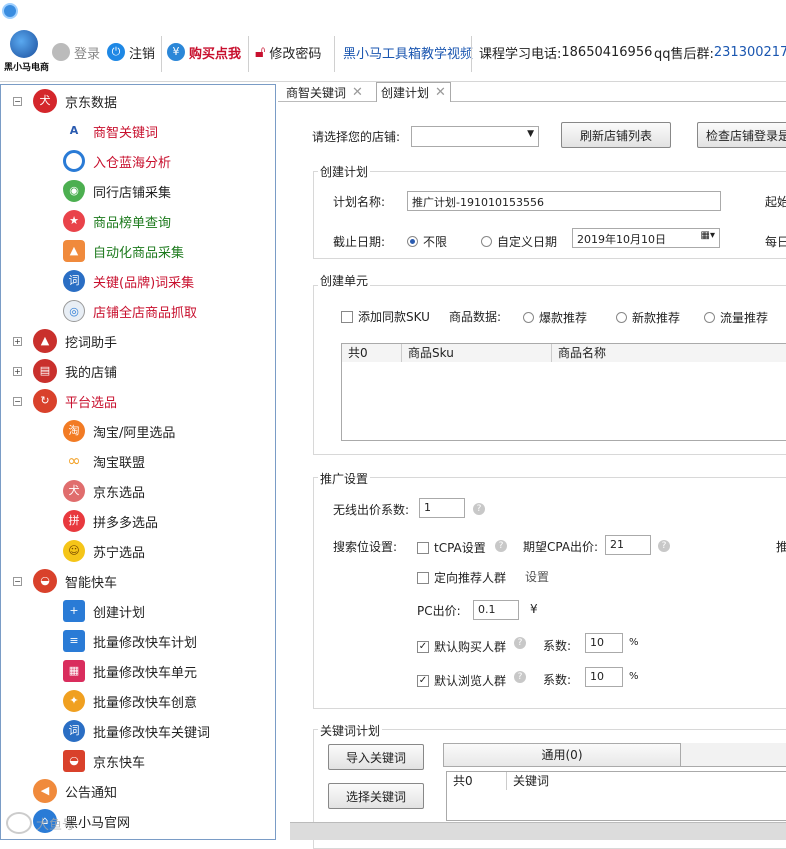 The width and height of the screenshot is (786, 849). Describe the element at coordinates (563, 392) in the screenshot. I see `sku-grid: 共0 商品Sku 商品名称` at that location.